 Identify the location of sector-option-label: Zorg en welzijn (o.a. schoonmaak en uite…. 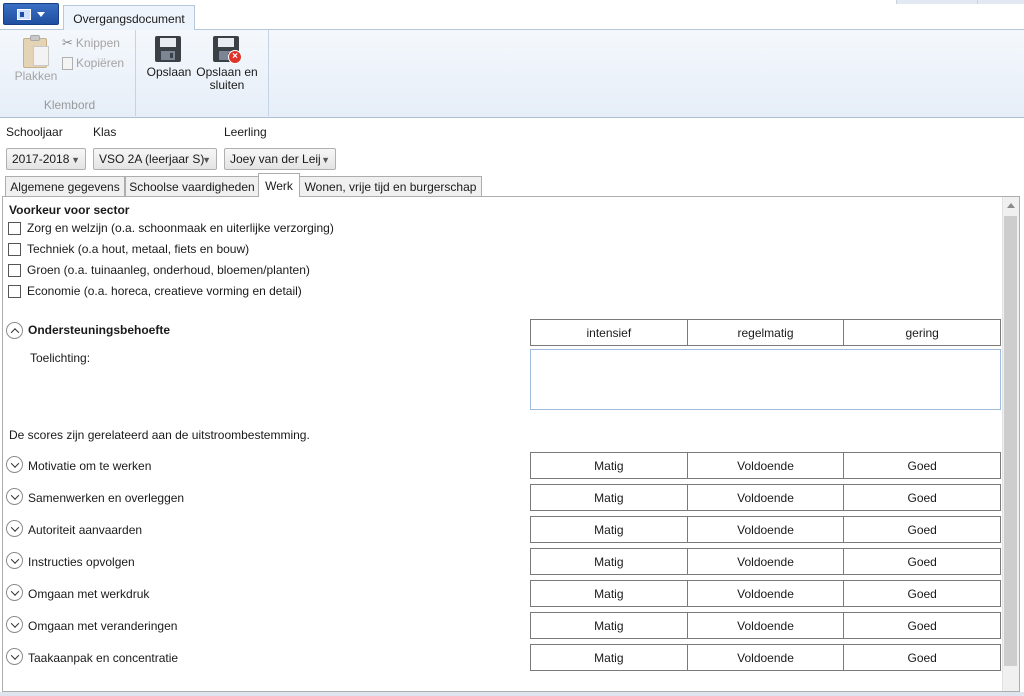
(180, 228).